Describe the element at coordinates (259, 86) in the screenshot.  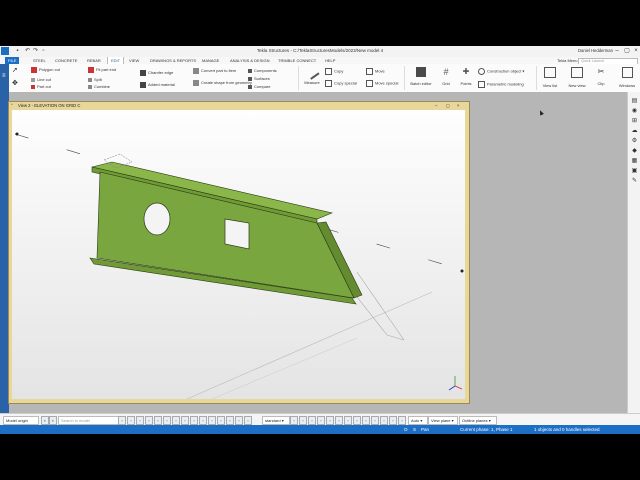
I see `compare-button: Compare` at that location.